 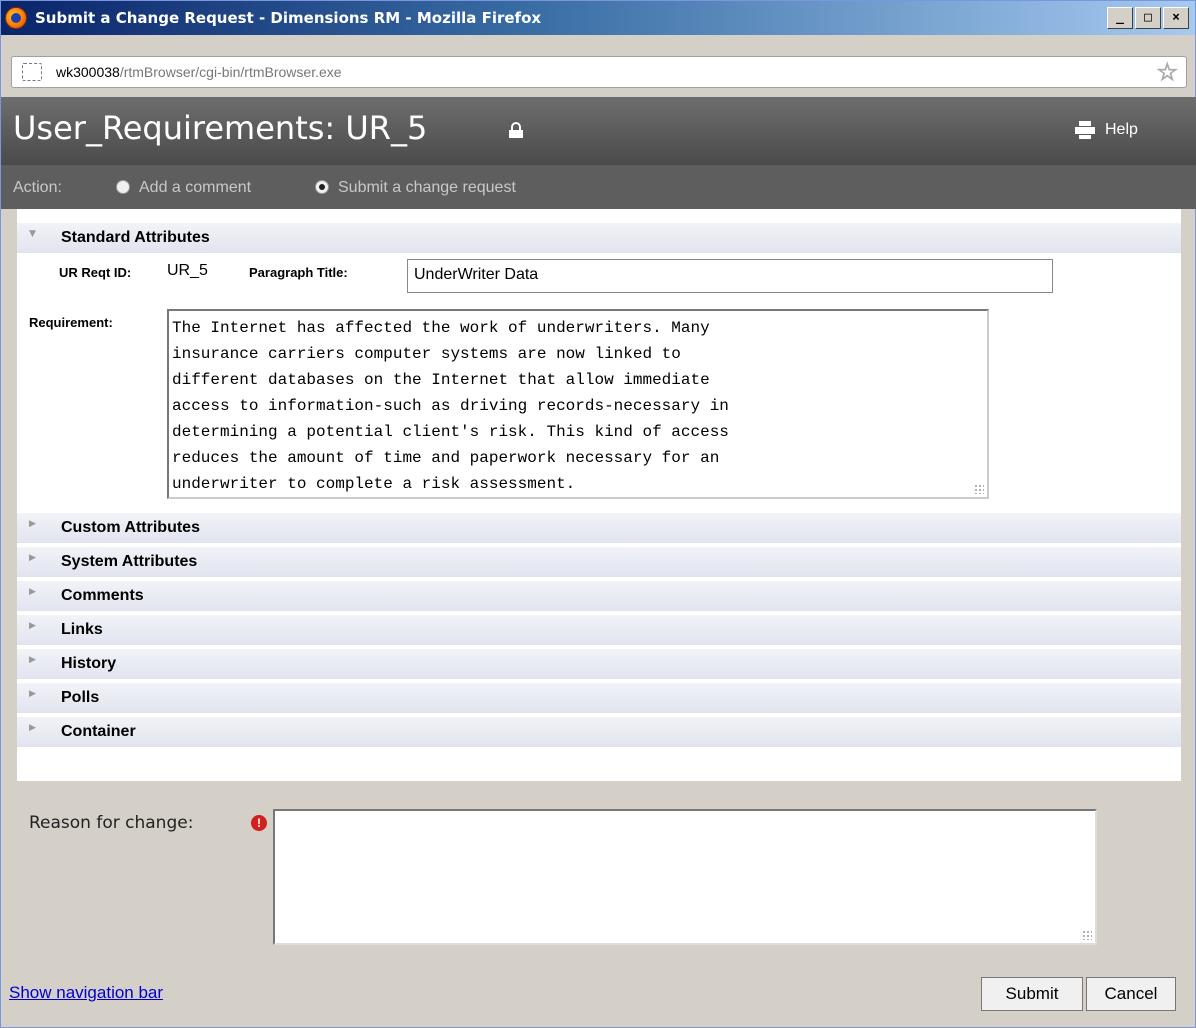 I want to click on bookmark-star-icon: ☆, so click(x=1167, y=72).